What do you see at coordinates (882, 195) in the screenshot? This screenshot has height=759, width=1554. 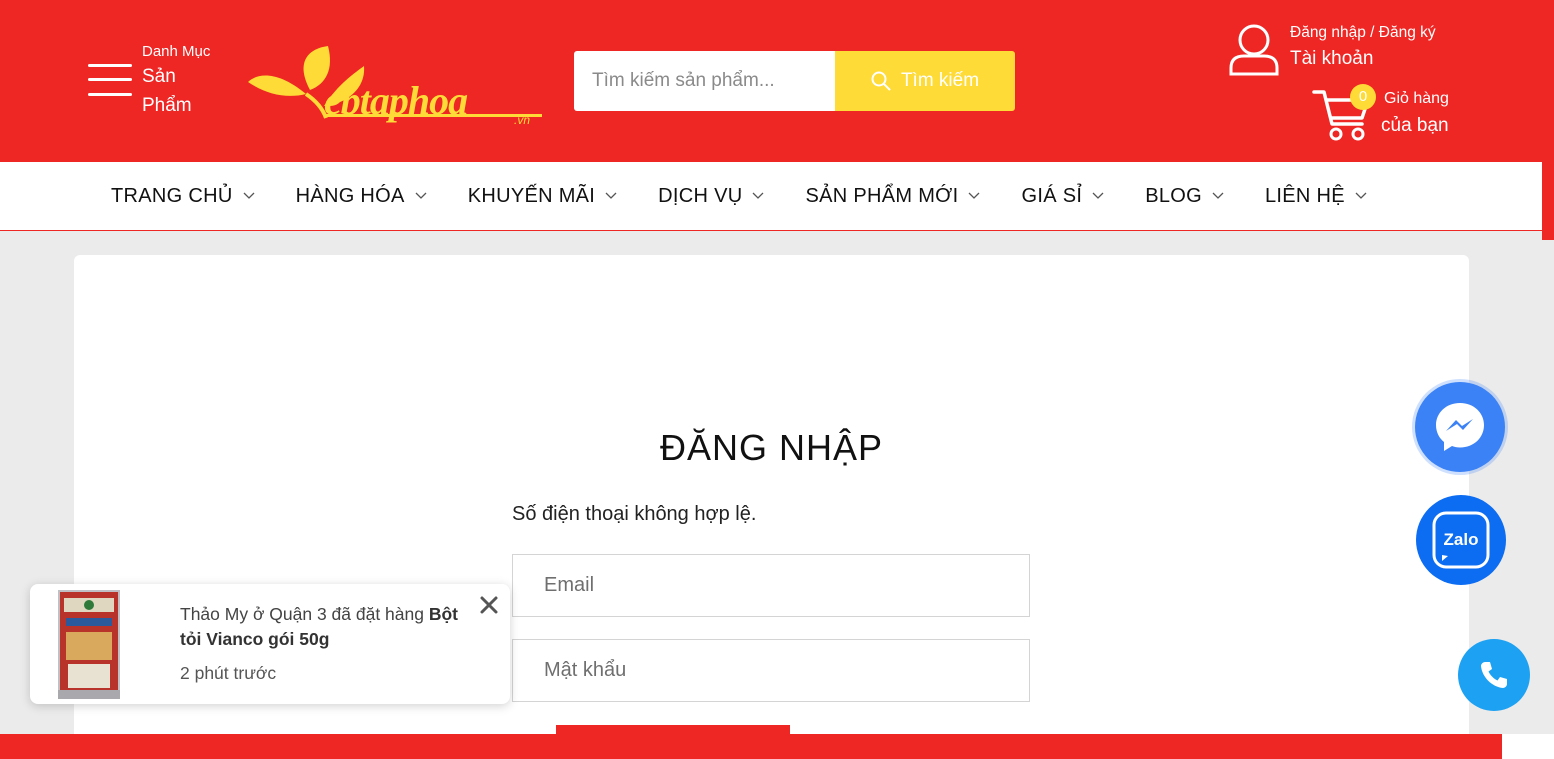 I see `nav-item-label: SẢN PHẨM MỚI` at bounding box center [882, 195].